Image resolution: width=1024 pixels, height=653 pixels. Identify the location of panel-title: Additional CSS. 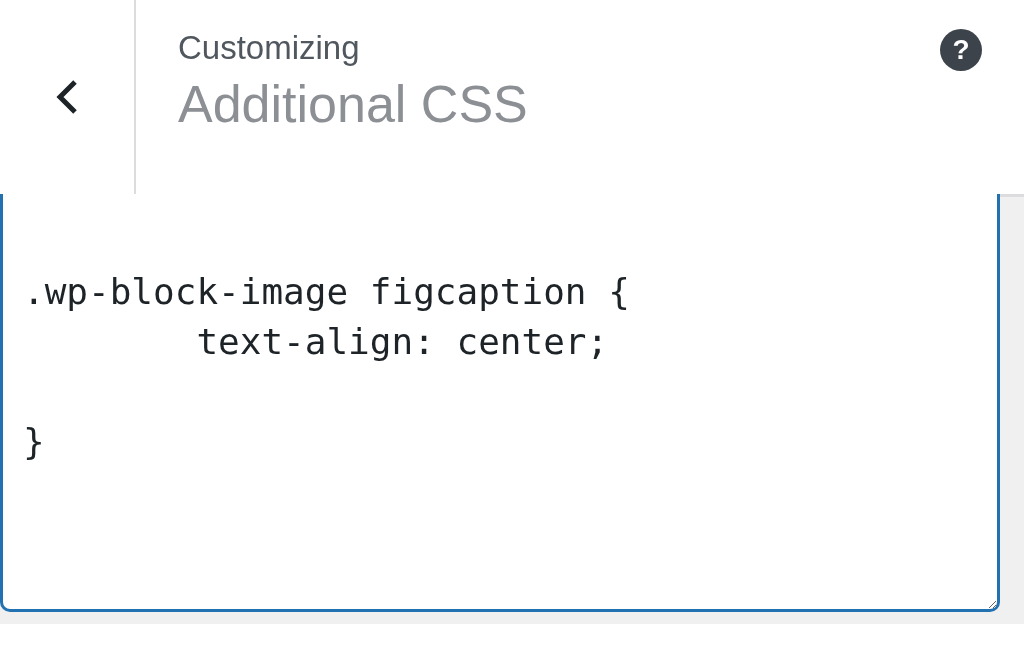
(353, 104).